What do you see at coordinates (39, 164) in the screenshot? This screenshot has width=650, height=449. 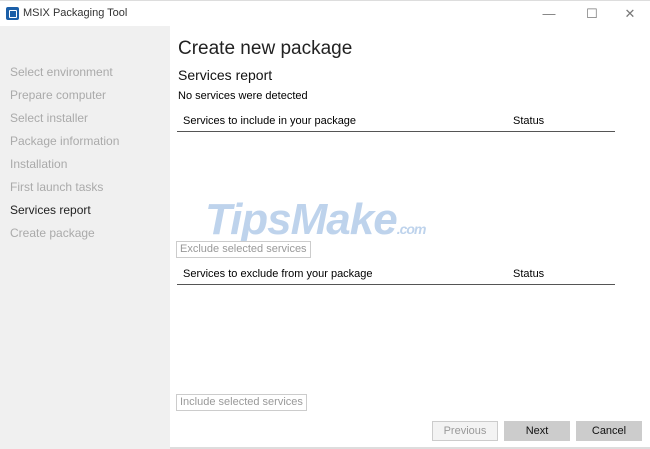 I see `step-installation: Installation` at bounding box center [39, 164].